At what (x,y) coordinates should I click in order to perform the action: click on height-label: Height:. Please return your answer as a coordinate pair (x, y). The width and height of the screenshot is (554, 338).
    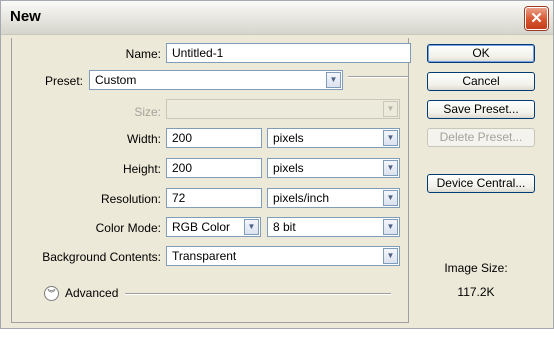
    Looking at the image, I should click on (141, 169).